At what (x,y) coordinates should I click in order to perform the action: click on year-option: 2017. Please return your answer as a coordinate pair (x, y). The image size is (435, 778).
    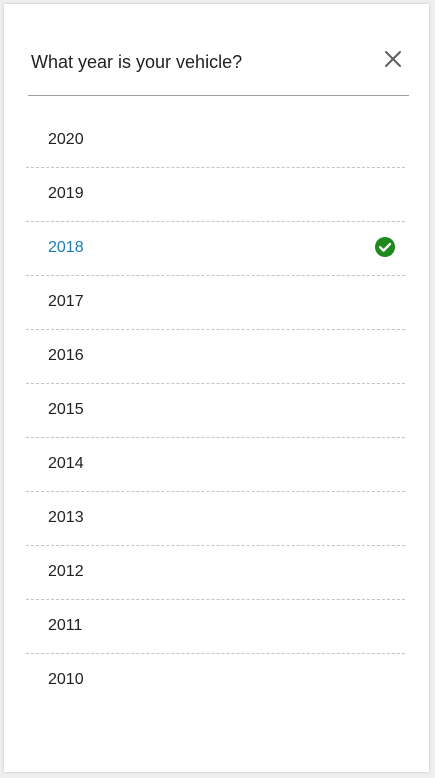
    Looking at the image, I should click on (215, 303).